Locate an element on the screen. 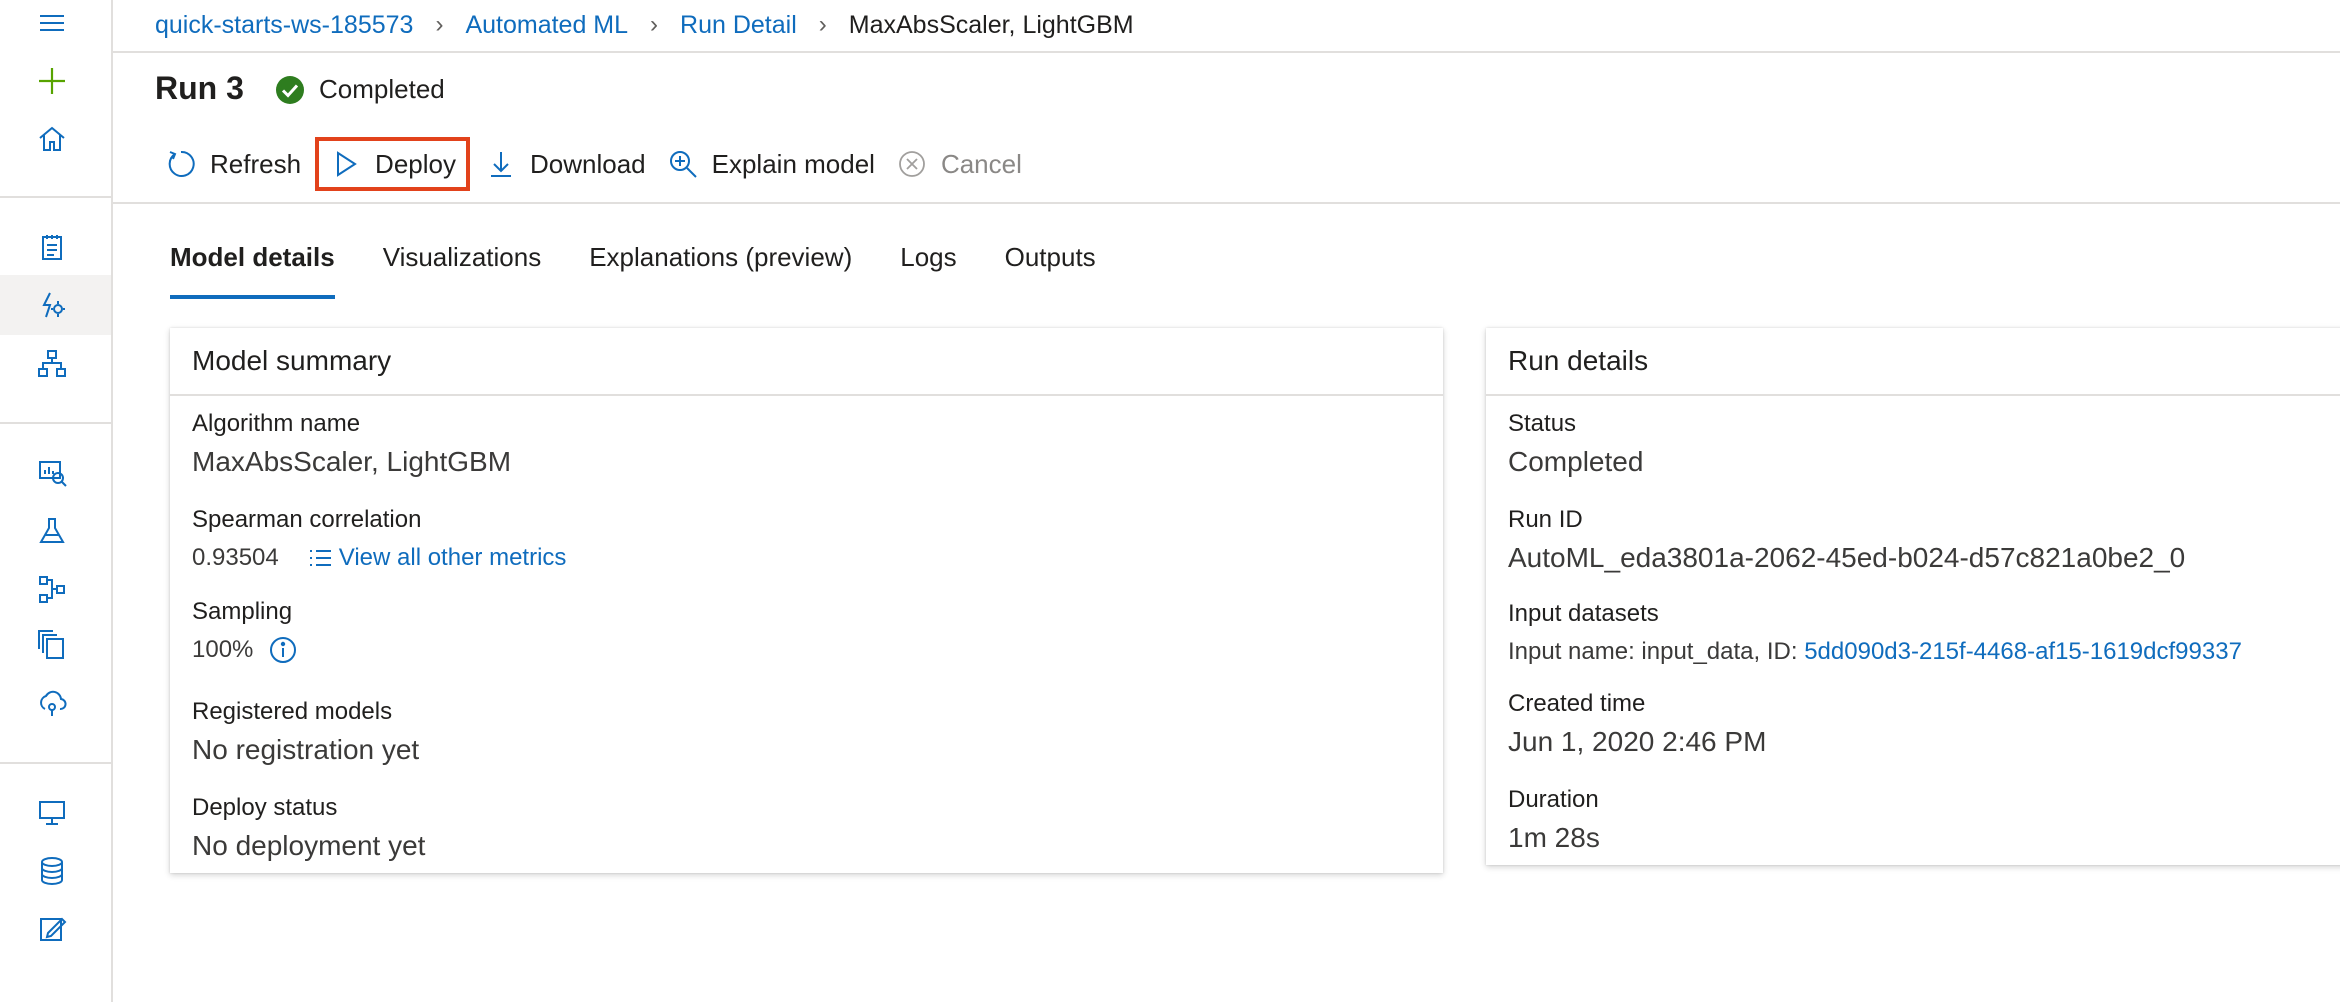  notebooks-icon is located at coordinates (52, 247).